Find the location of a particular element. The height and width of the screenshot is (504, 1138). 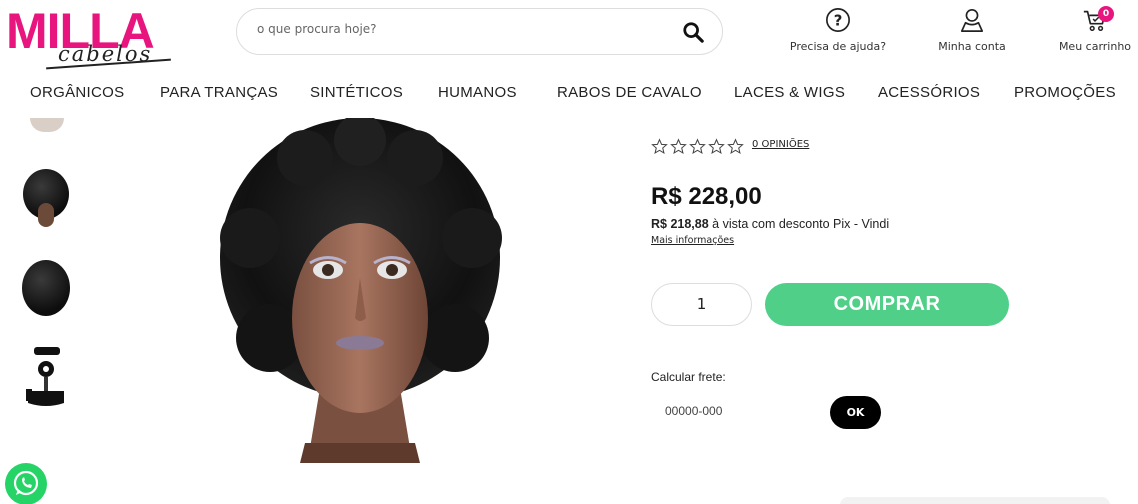

logo: MILLA cabelos is located at coordinates (88, 38).